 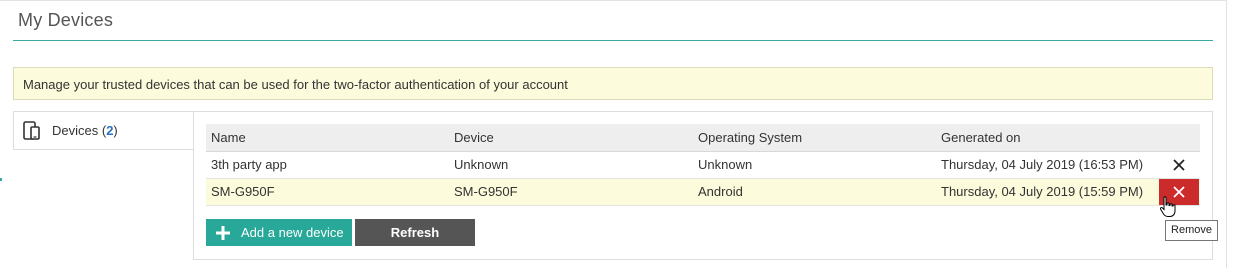 I want to click on remove-device-button, so click(x=1179, y=165).